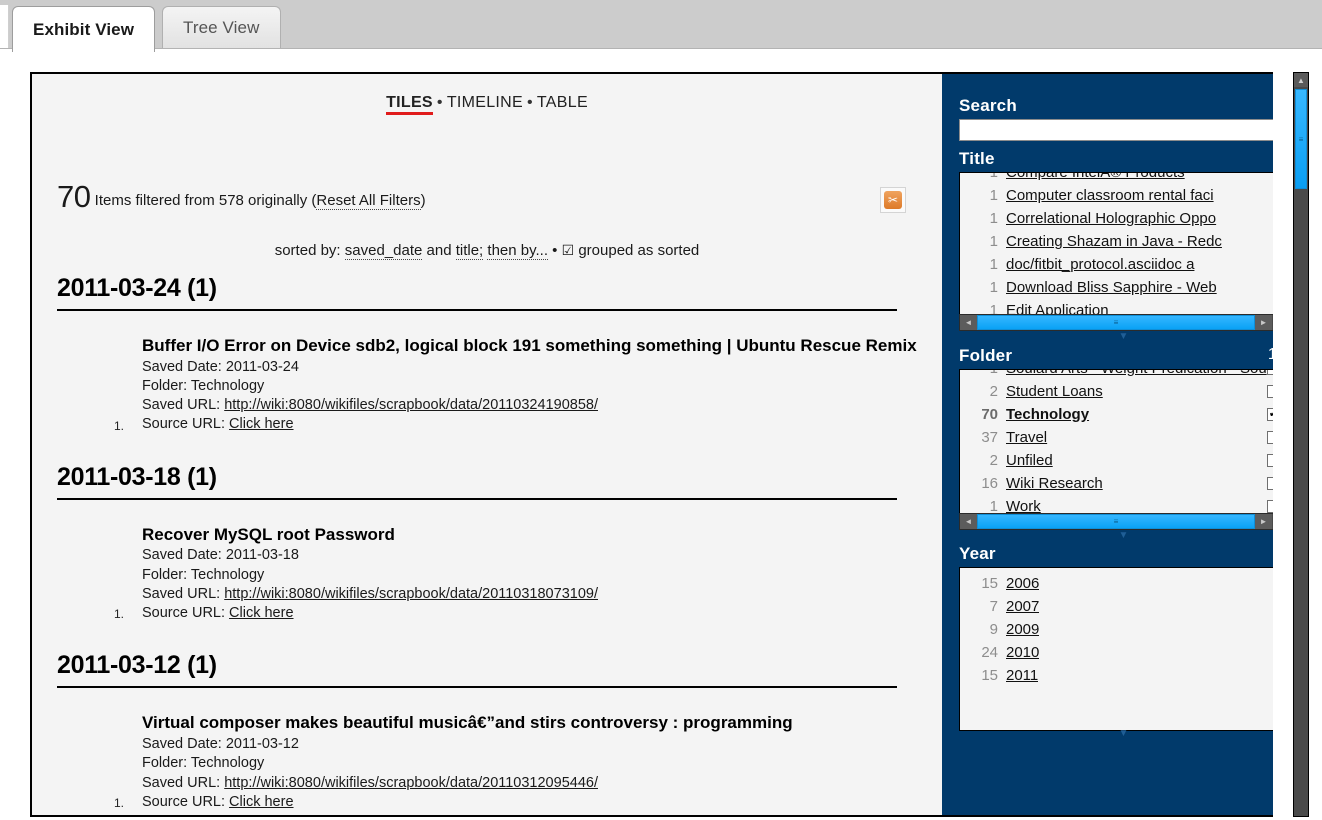 This screenshot has height=820, width=1322. Describe the element at coordinates (1145, 218) in the screenshot. I see `facet-label: Correlational Holographic Oppo` at that location.